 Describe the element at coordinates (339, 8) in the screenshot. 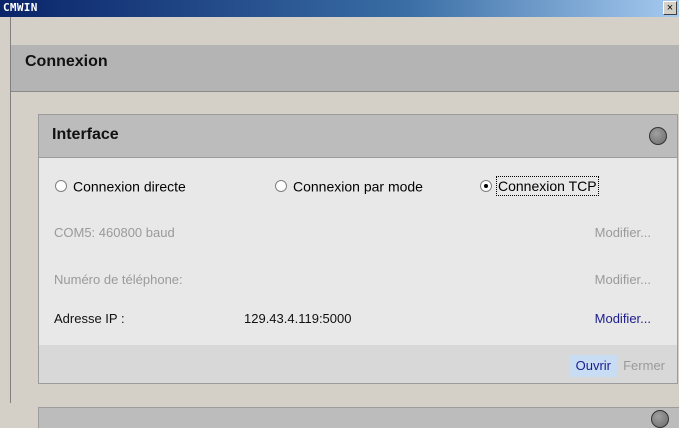

I see `title-bar: CMWIN ×` at that location.